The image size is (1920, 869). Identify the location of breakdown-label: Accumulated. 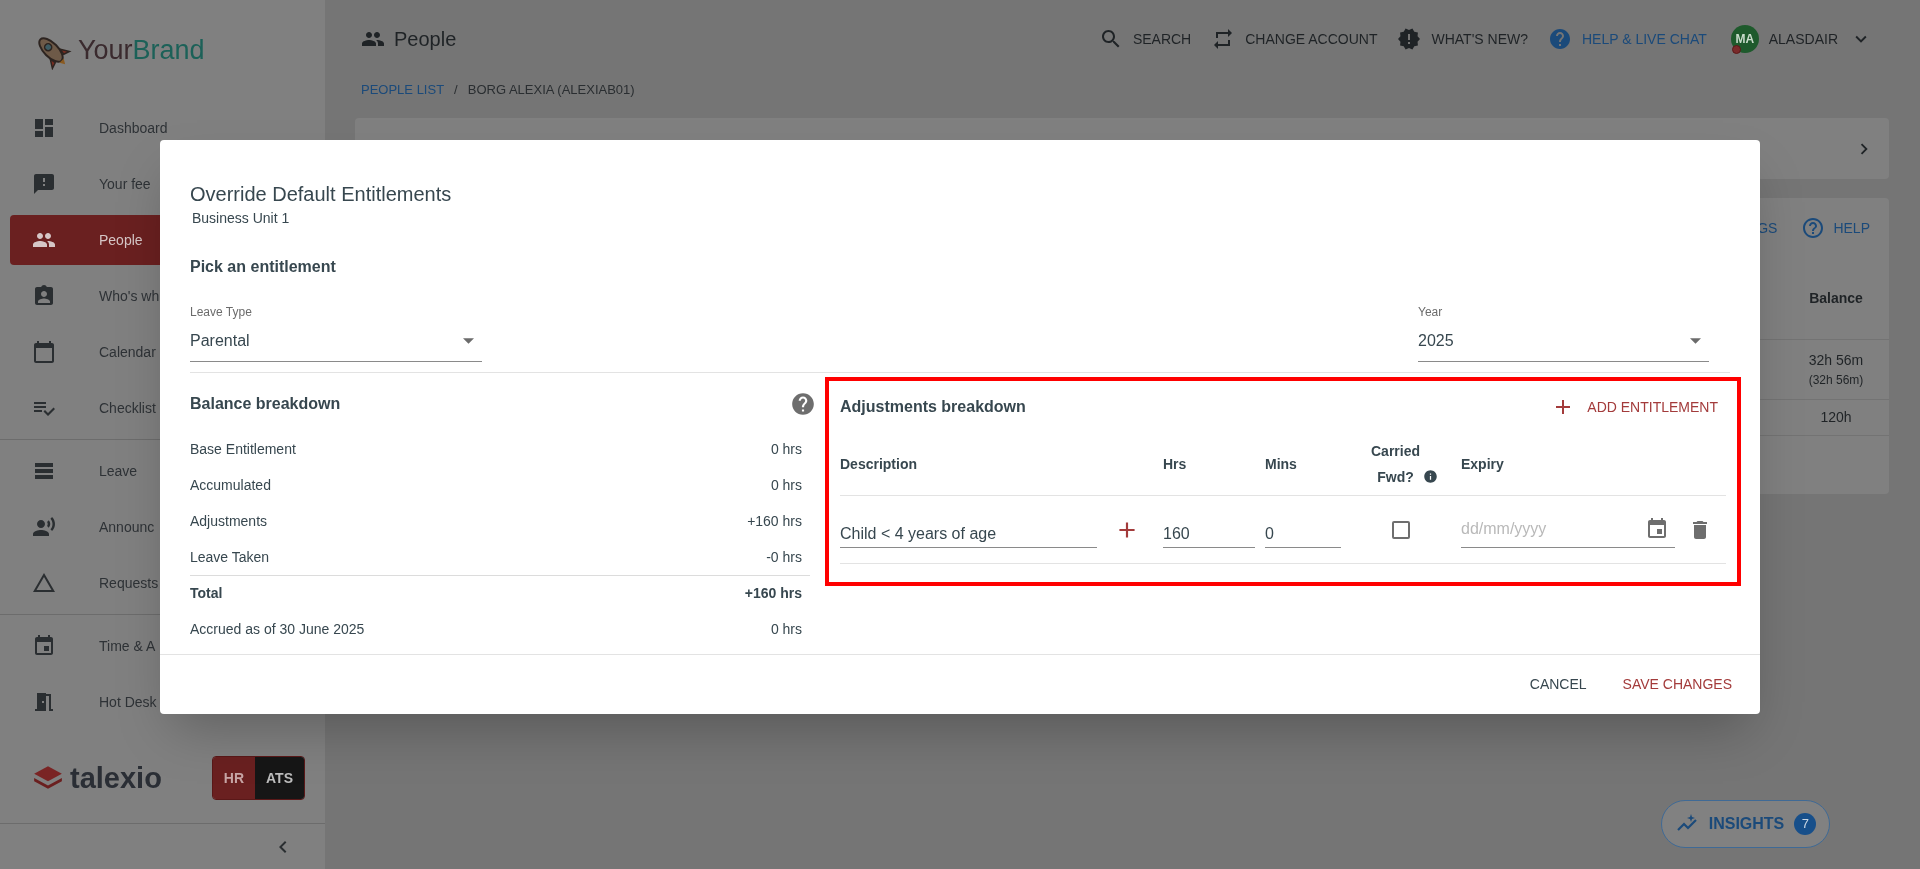
(230, 485).